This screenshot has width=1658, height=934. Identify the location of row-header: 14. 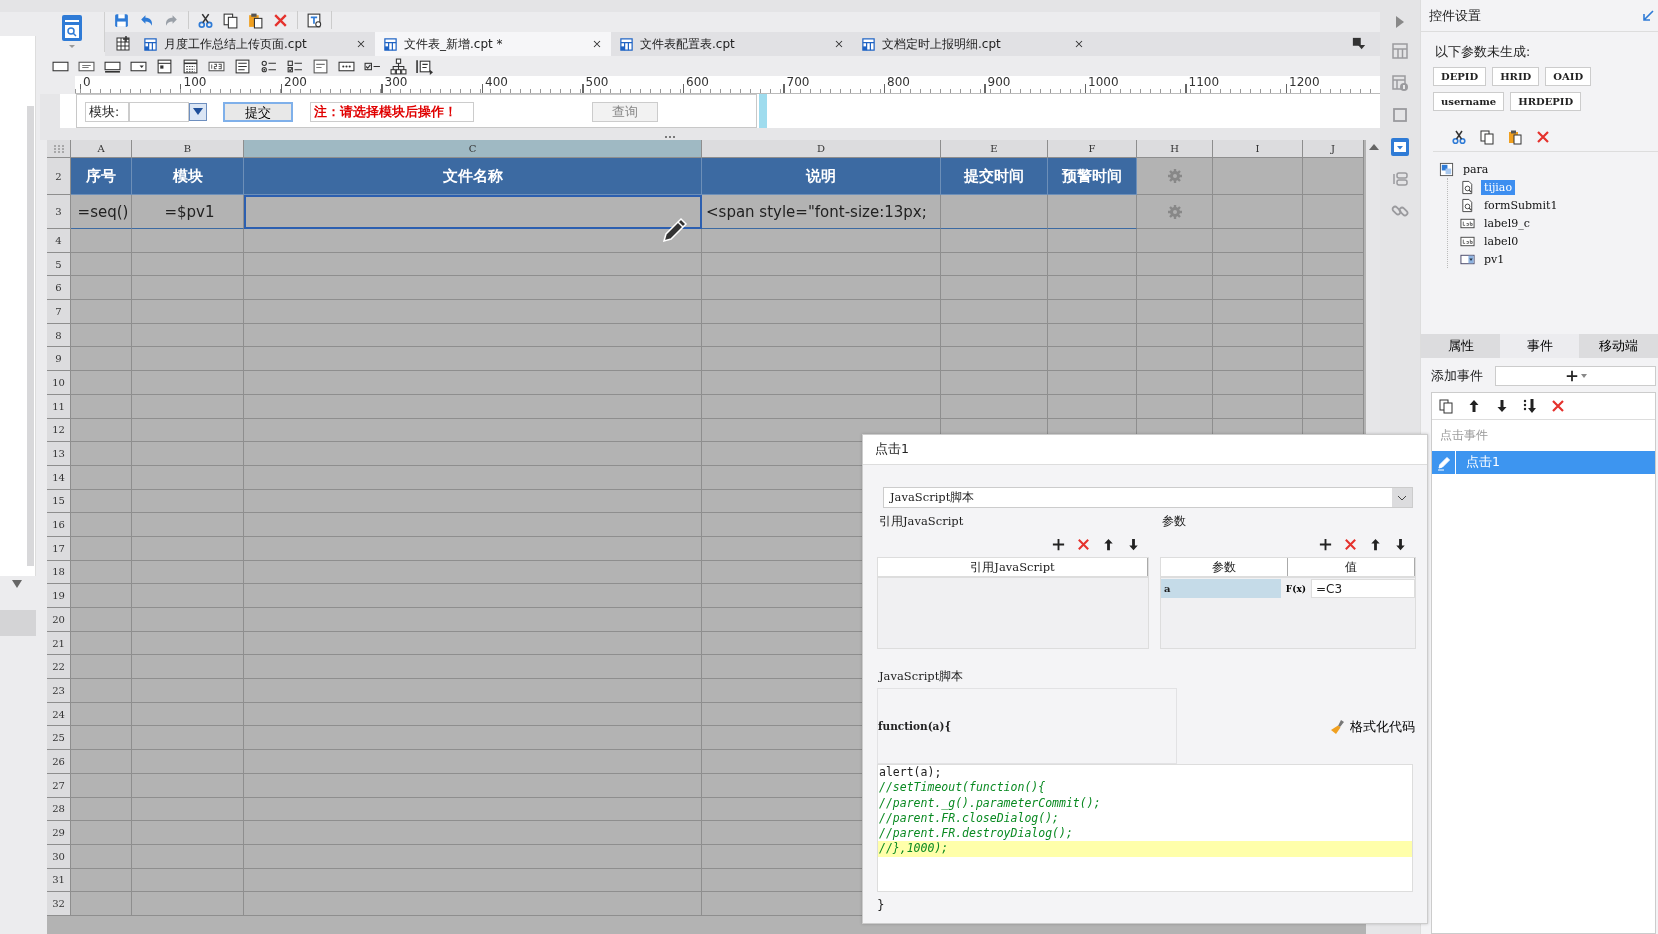
(59, 477).